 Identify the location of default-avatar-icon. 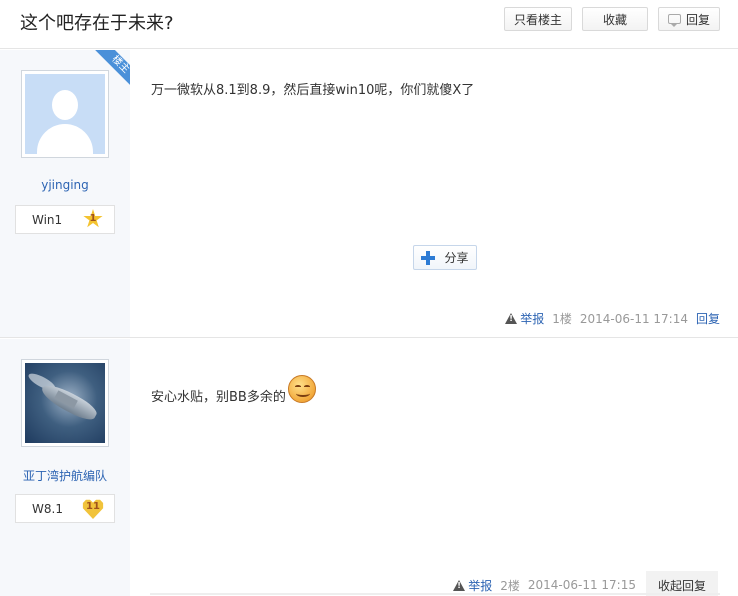
(65, 114).